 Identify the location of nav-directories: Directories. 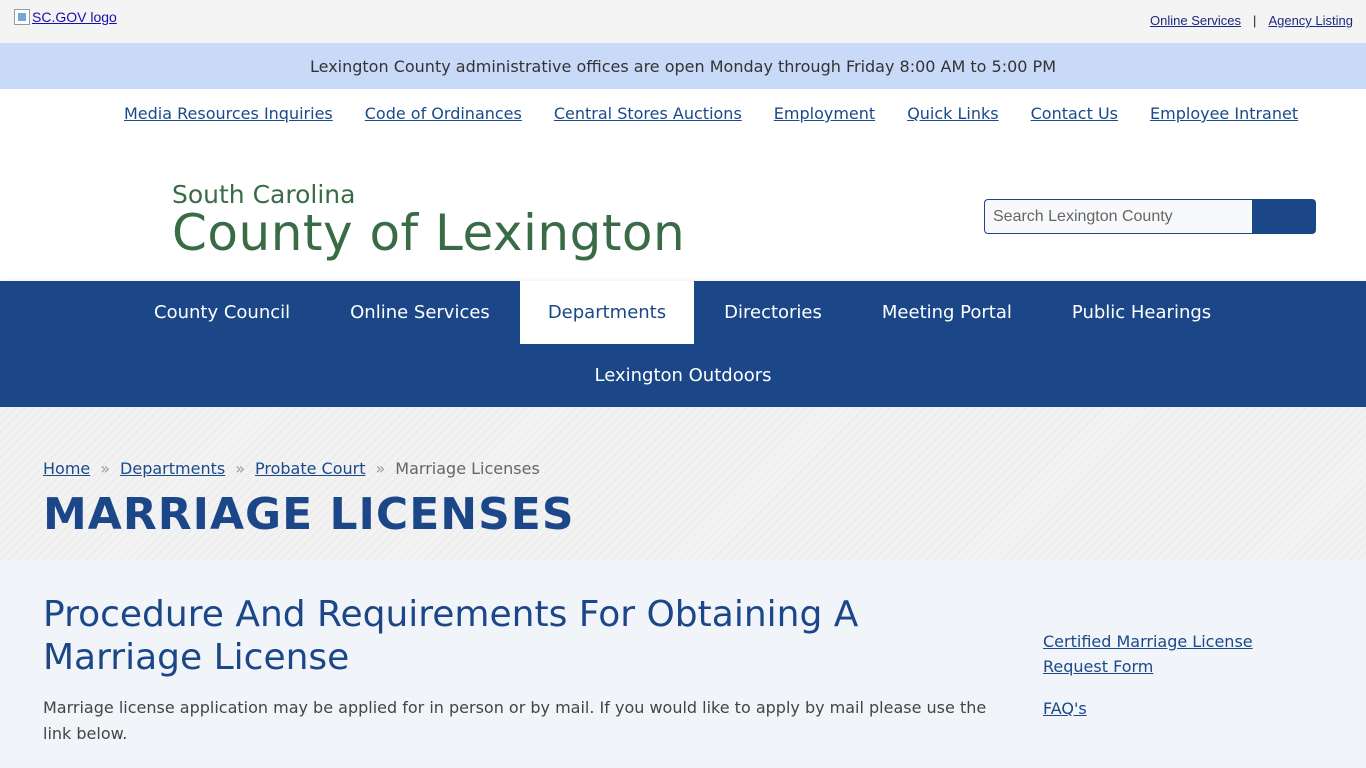
(773, 312).